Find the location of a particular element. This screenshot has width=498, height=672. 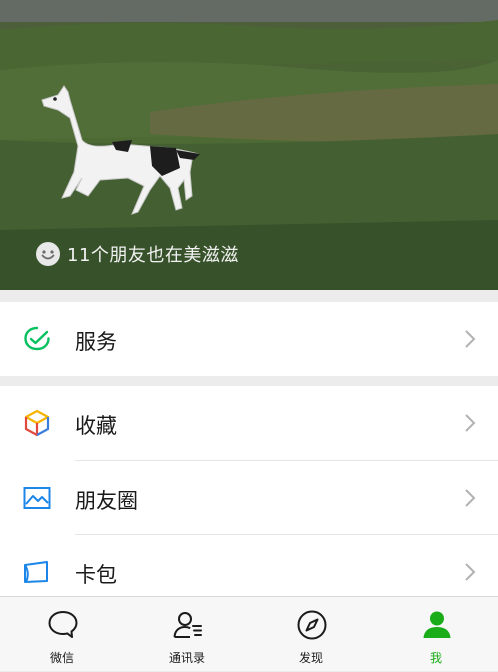

moments-photo-icon is located at coordinates (37, 498).